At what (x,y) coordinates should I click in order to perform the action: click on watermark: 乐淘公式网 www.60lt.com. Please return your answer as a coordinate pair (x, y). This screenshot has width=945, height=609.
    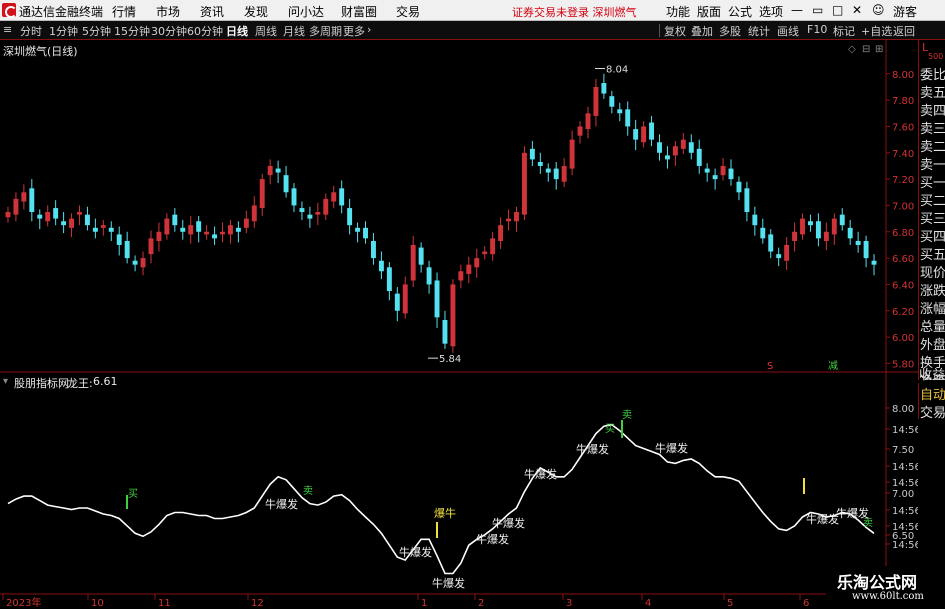
    Looking at the image, I should click on (885, 587).